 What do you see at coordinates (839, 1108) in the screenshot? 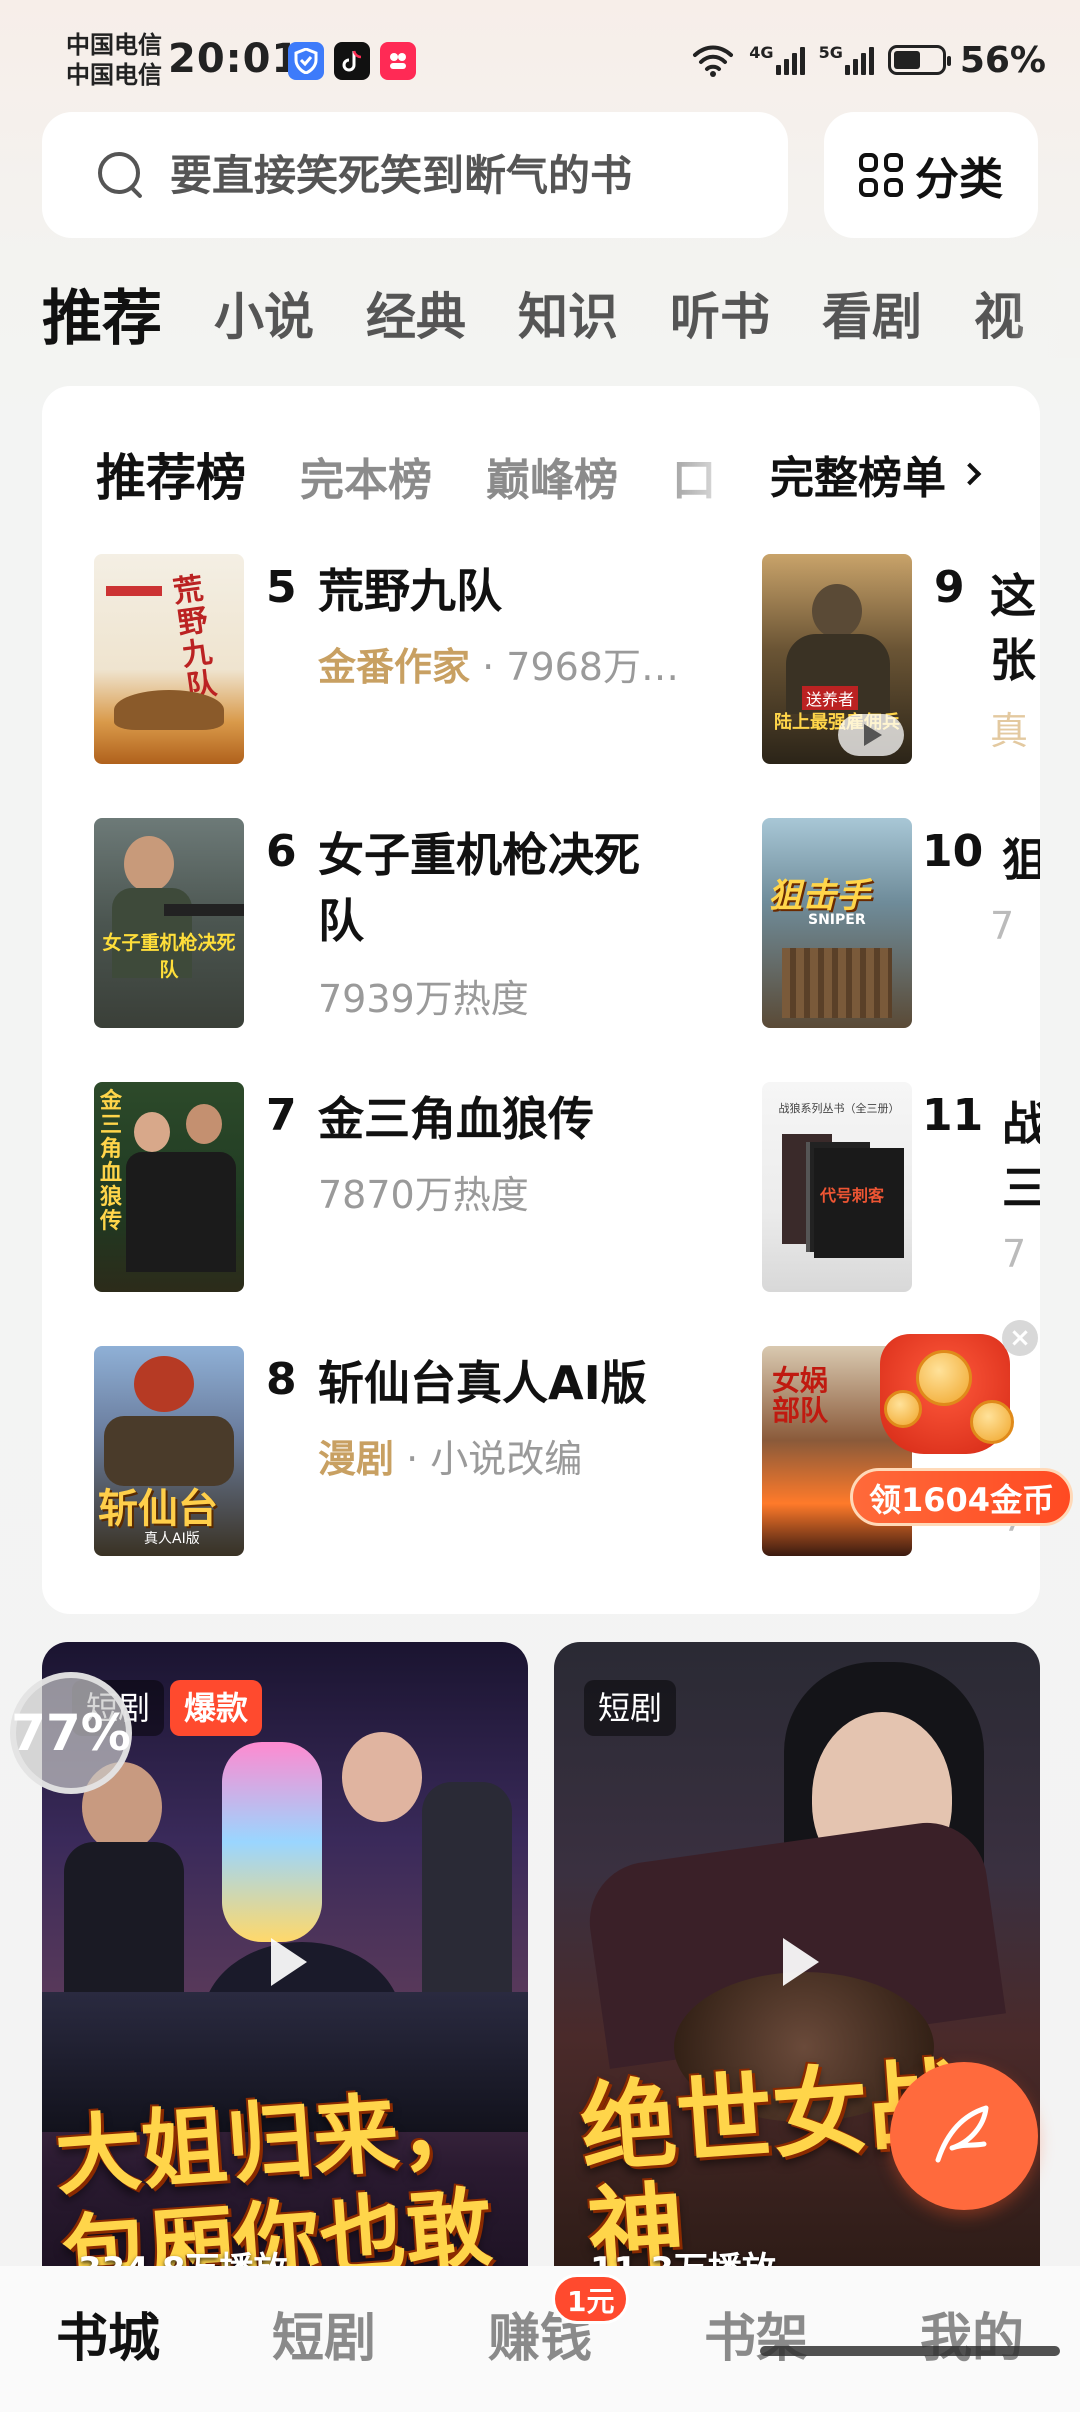
I see `cover-series: 战狼系列丛书（全三册）` at bounding box center [839, 1108].